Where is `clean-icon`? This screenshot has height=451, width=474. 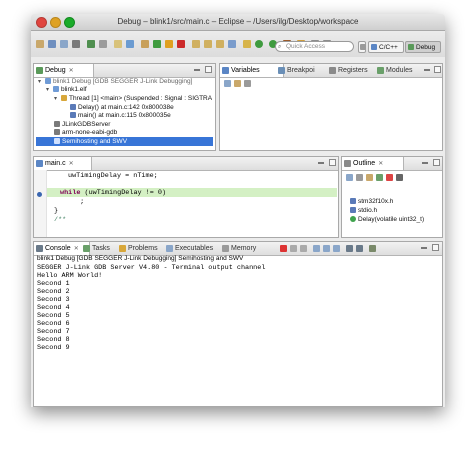 clean-icon is located at coordinates (103, 44).